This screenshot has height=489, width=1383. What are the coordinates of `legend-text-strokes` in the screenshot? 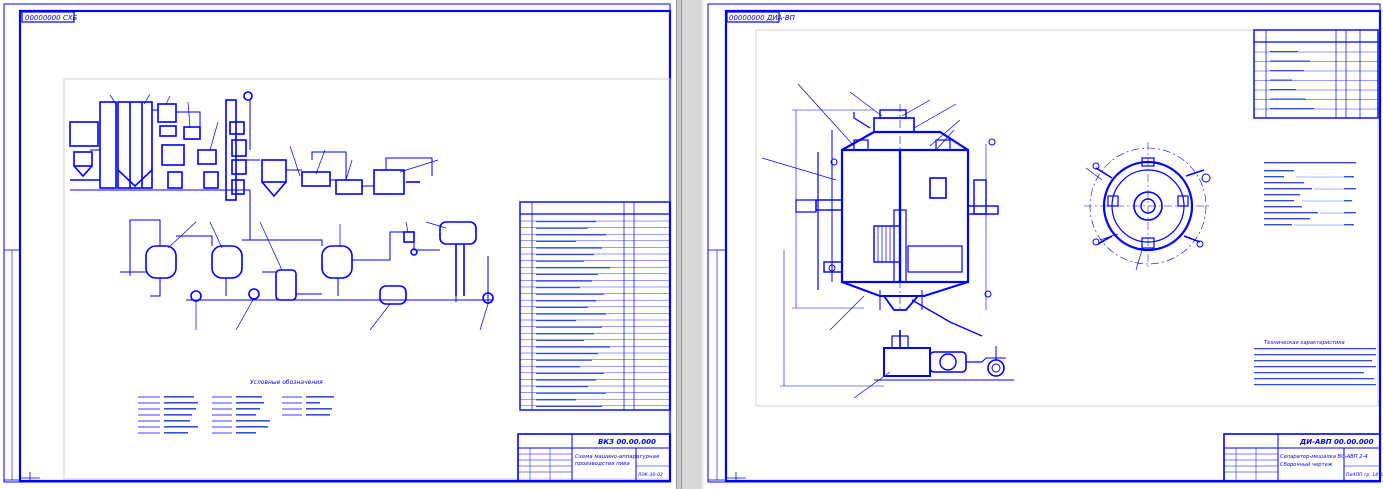 It's located at (249, 415).